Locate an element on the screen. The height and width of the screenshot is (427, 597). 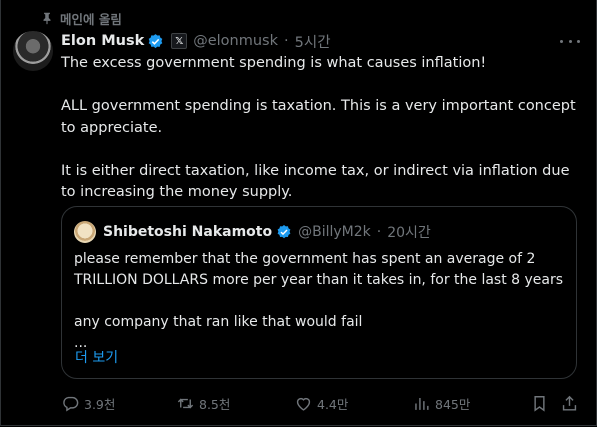
author-avatar is located at coordinates (33, 51).